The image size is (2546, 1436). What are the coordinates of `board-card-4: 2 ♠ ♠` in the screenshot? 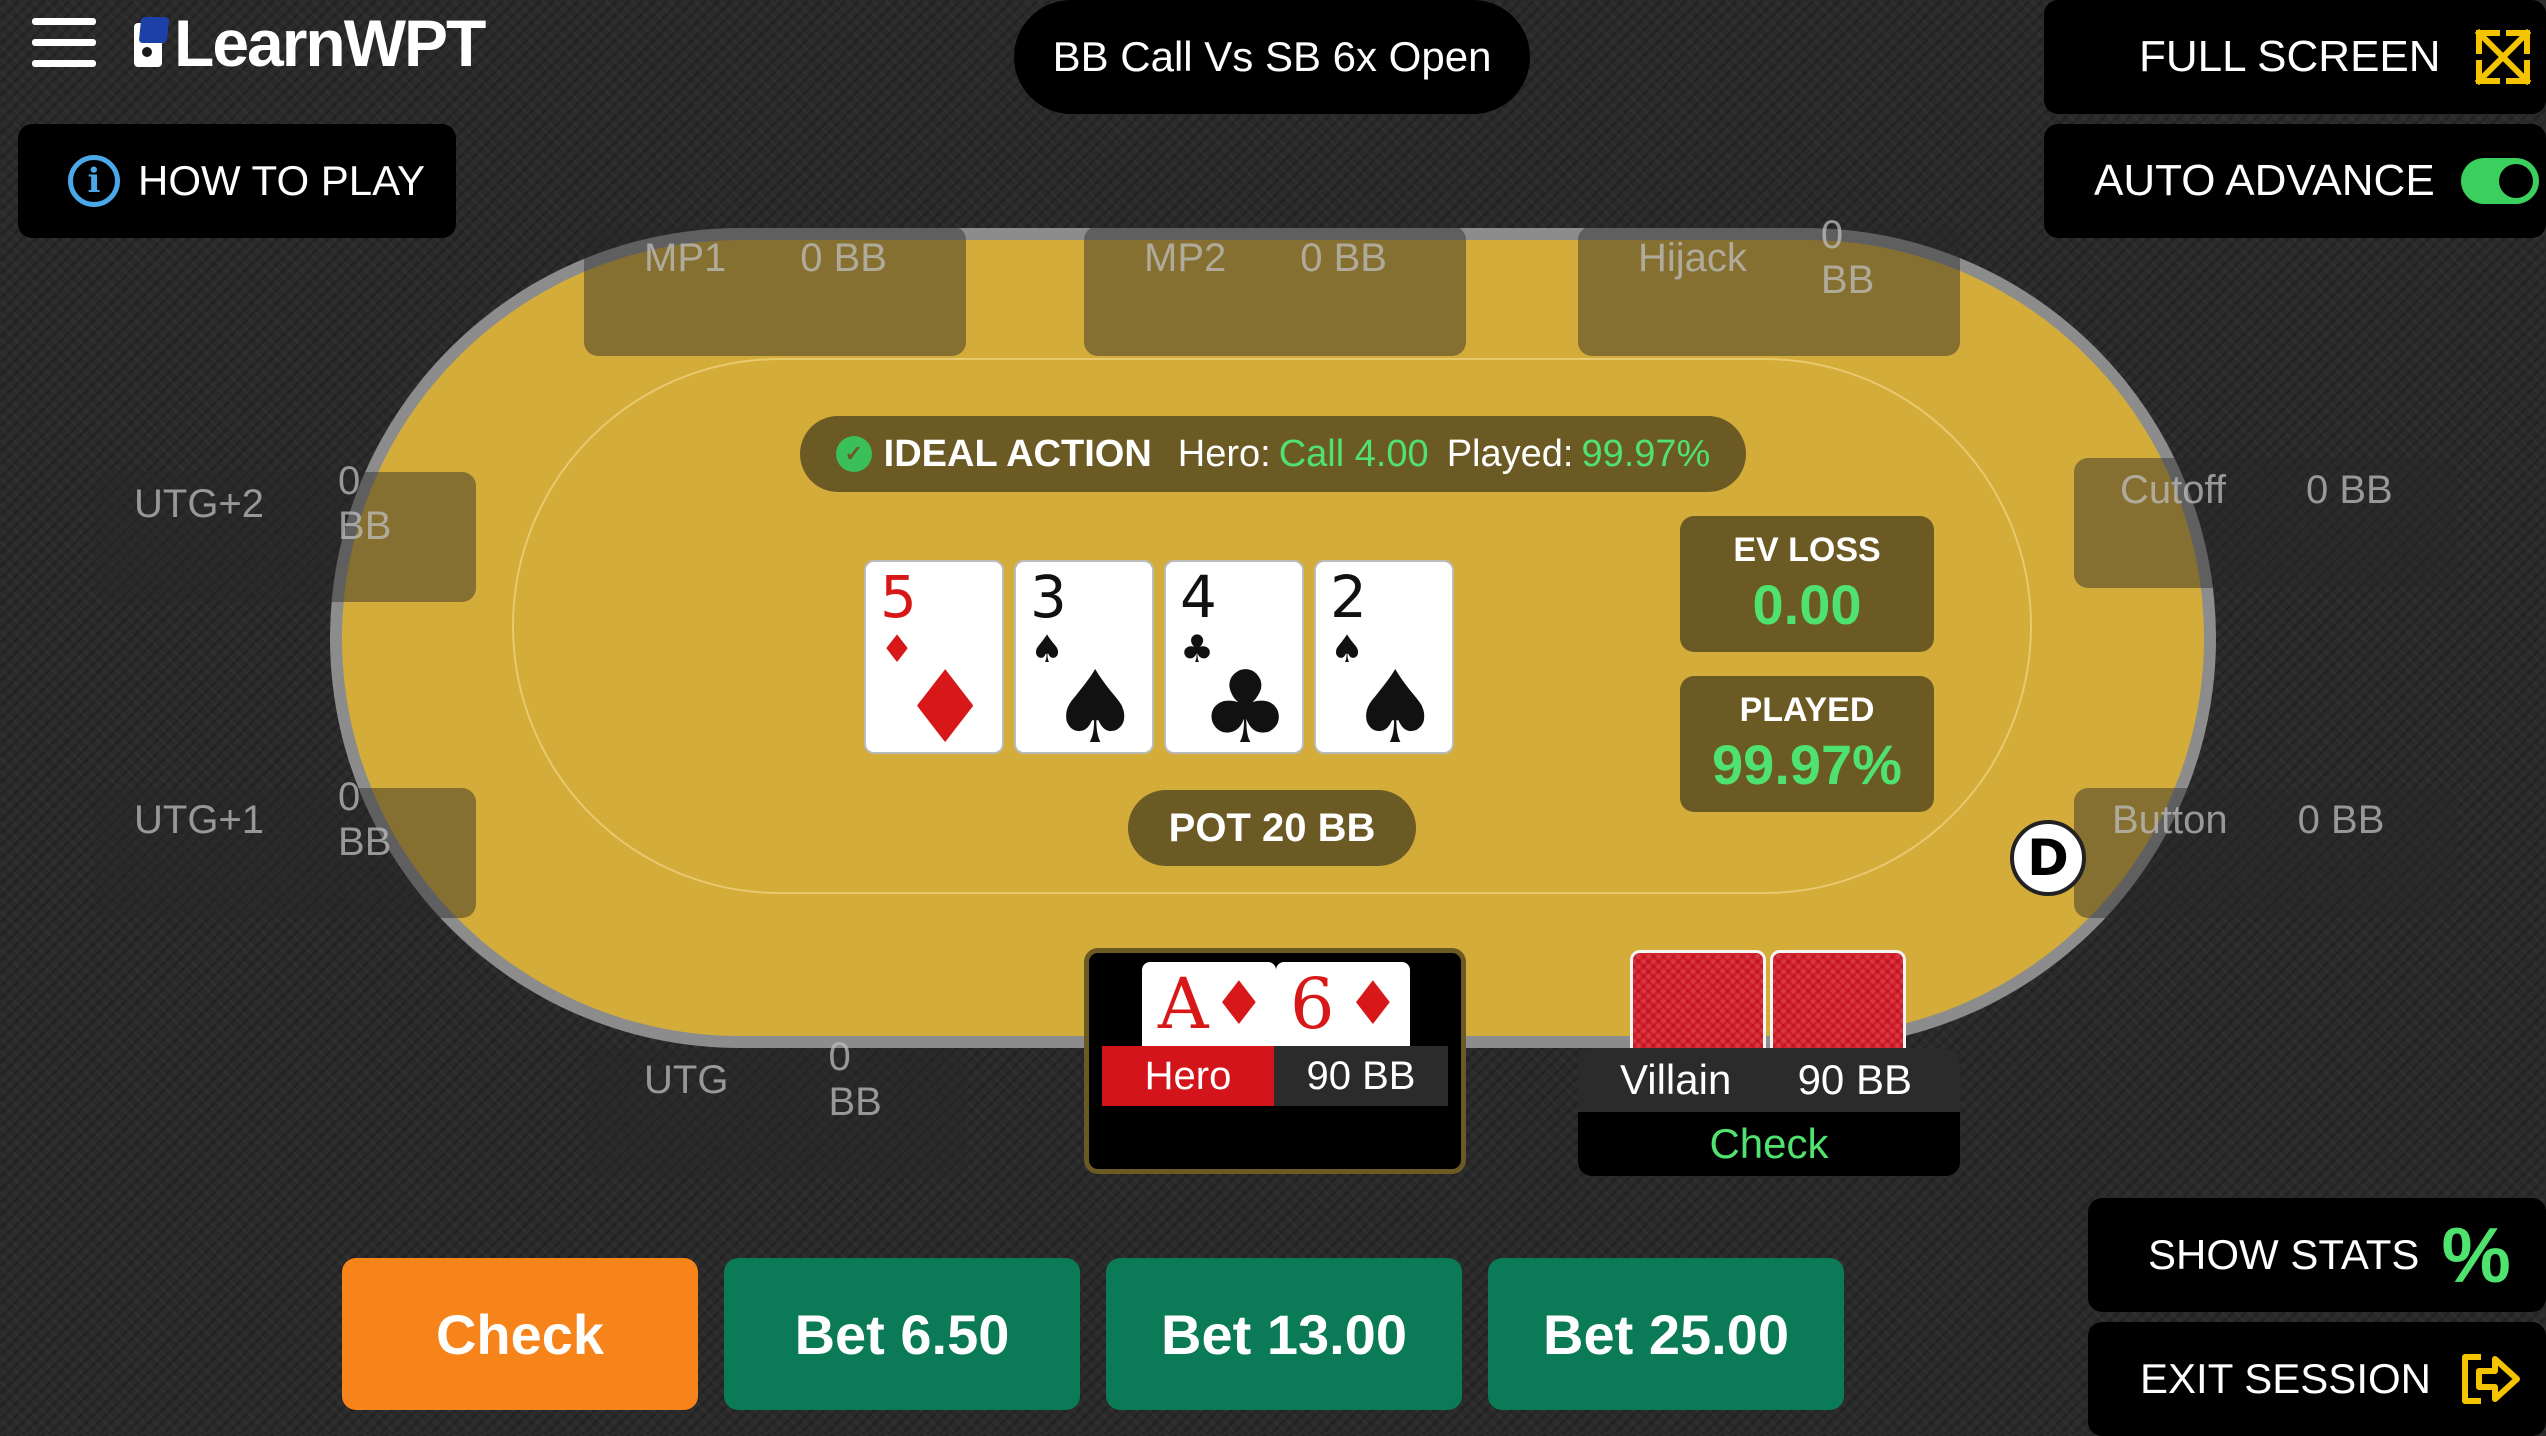 It's located at (1384, 657).